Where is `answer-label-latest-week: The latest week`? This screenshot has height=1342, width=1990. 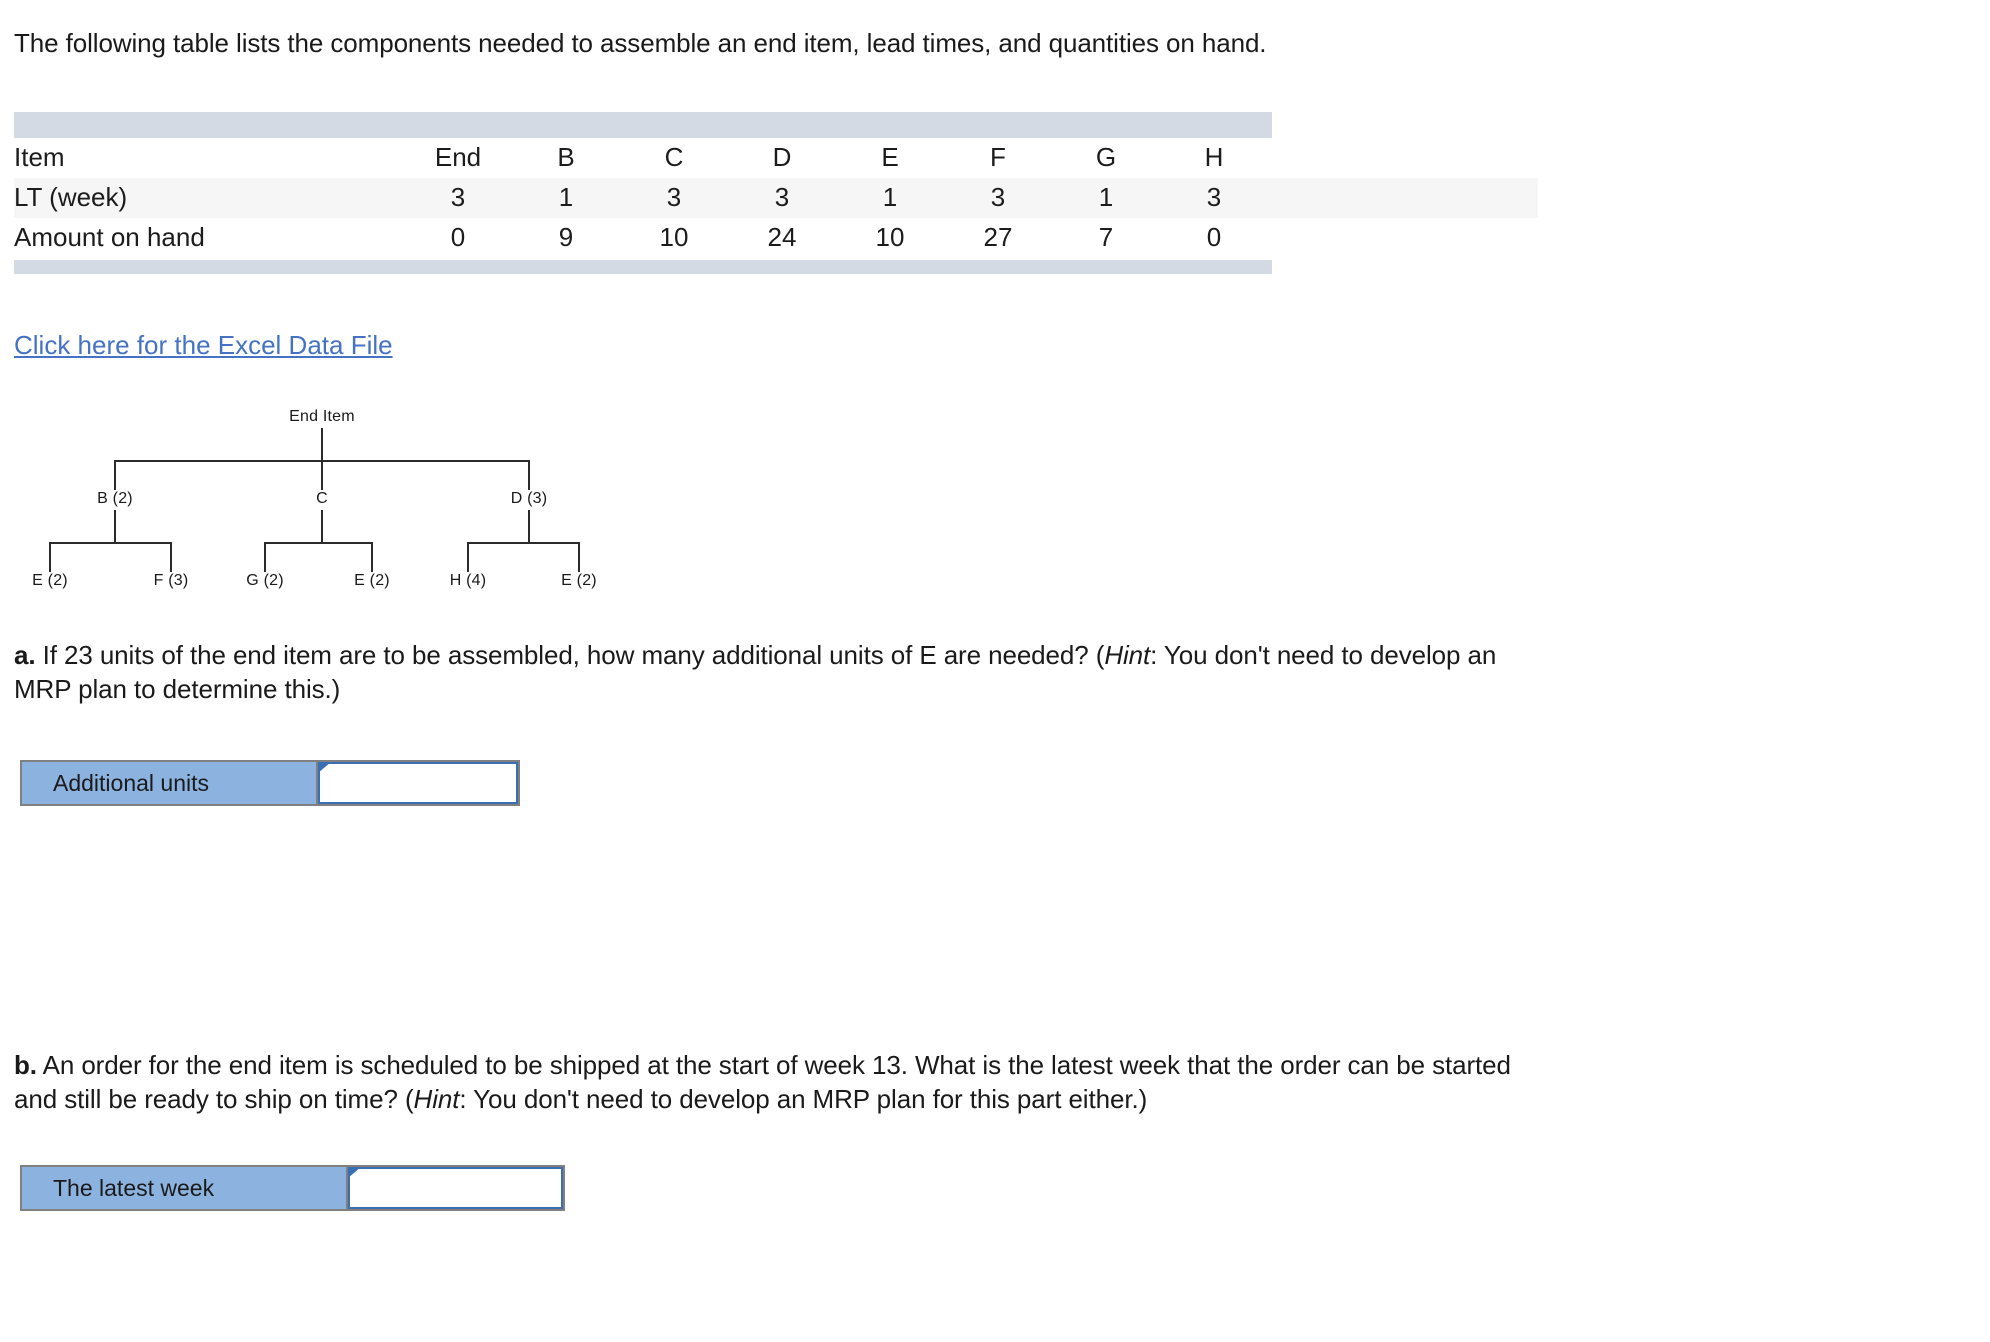 answer-label-latest-week: The latest week is located at coordinates (185, 1188).